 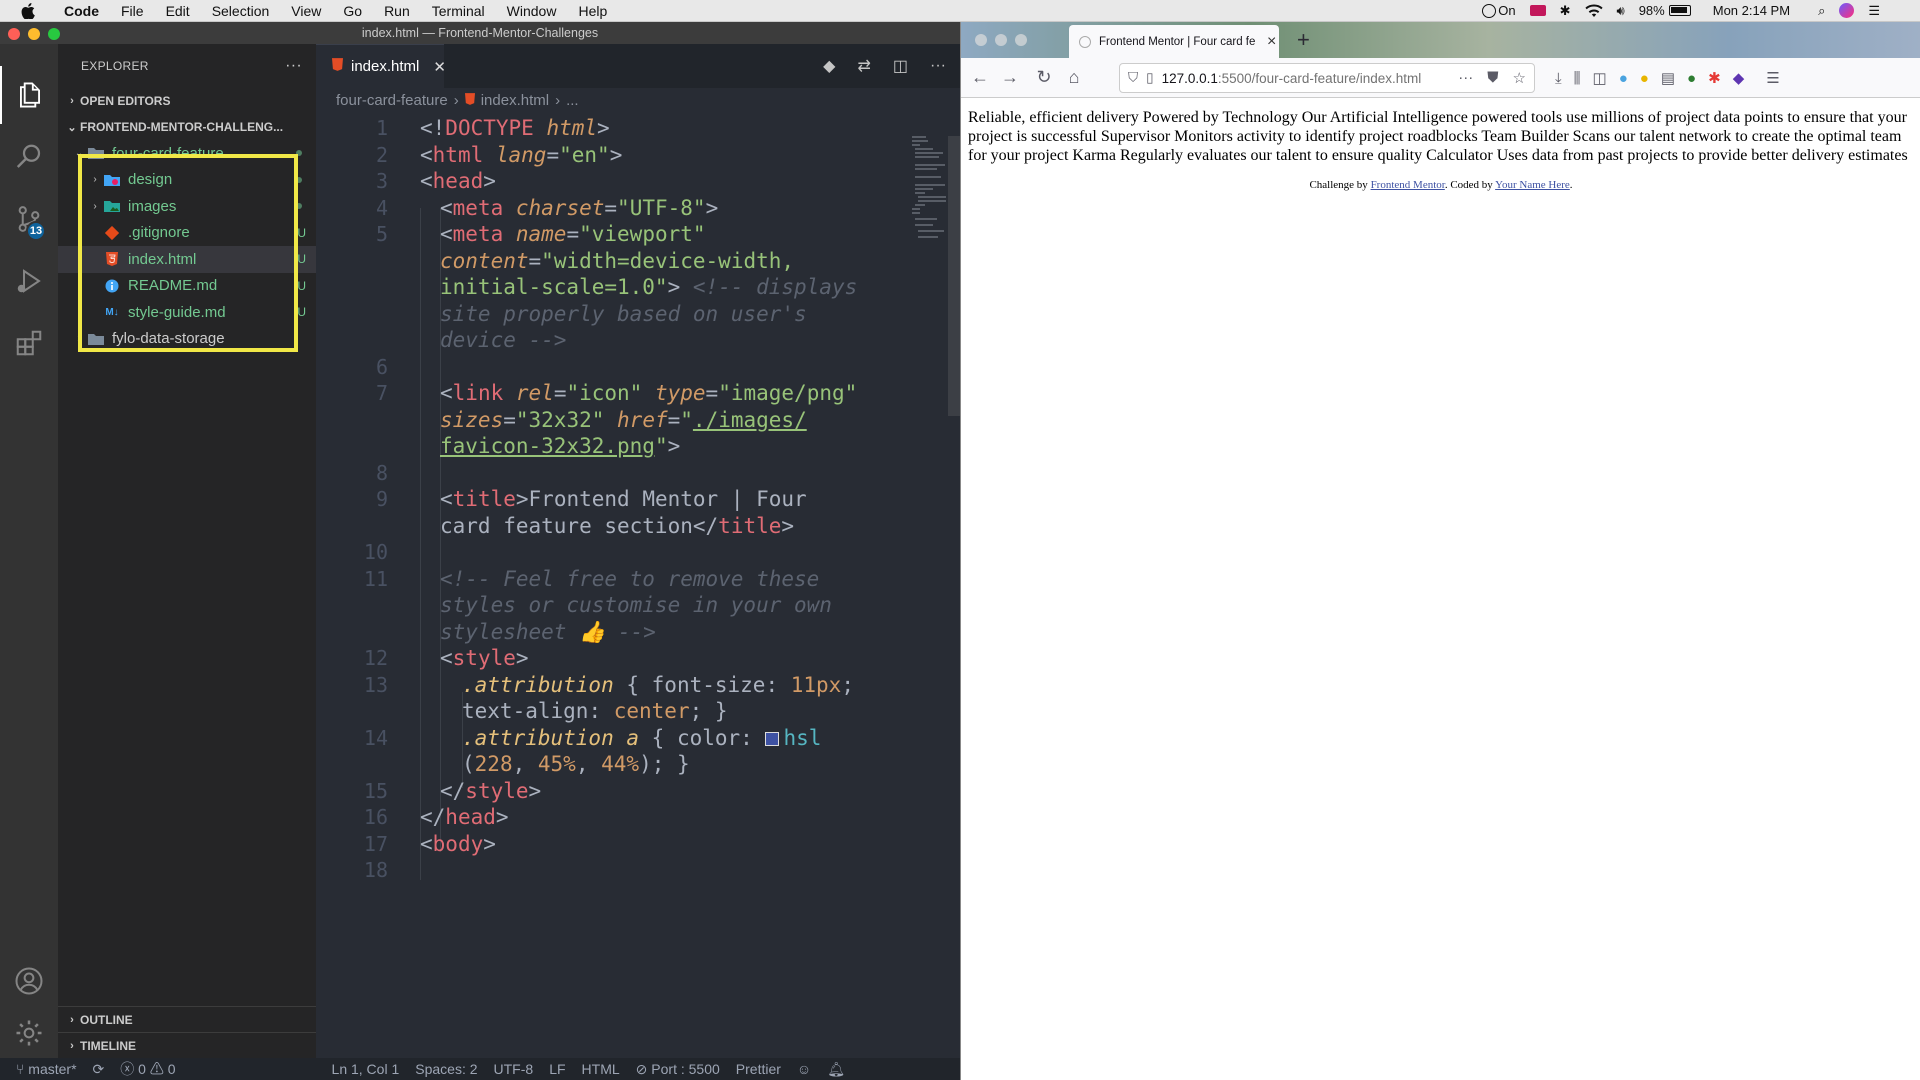 I want to click on url-path: :5500/four-card-feature/index.html, so click(x=1319, y=78).